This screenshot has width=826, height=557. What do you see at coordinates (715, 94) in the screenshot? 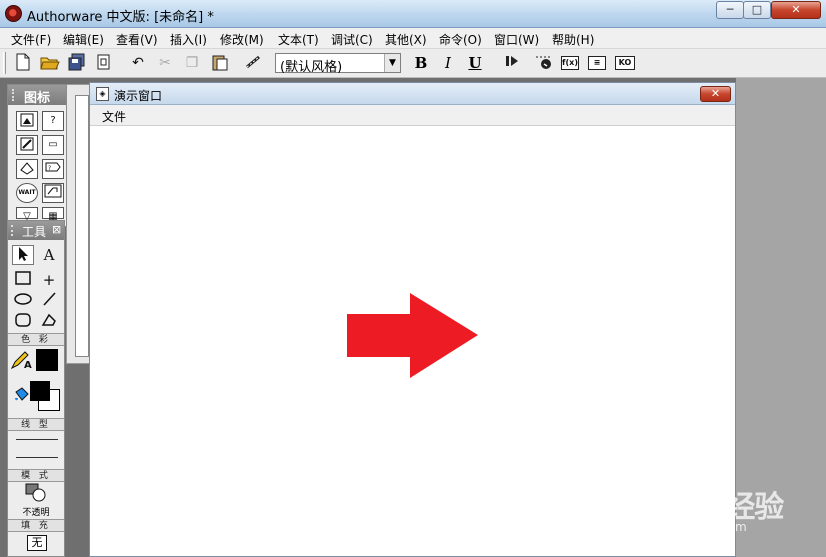
I see `presentation-close-button: ✕` at bounding box center [715, 94].